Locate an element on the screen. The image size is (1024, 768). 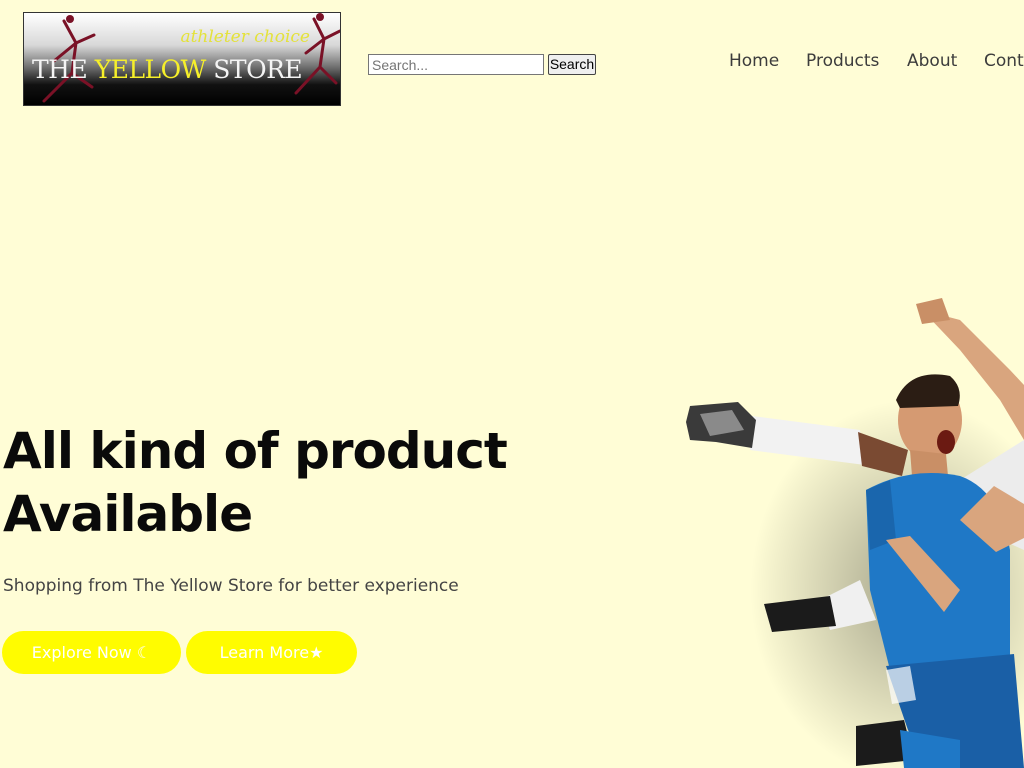
logo-name-prefix: THE is located at coordinates (63, 69).